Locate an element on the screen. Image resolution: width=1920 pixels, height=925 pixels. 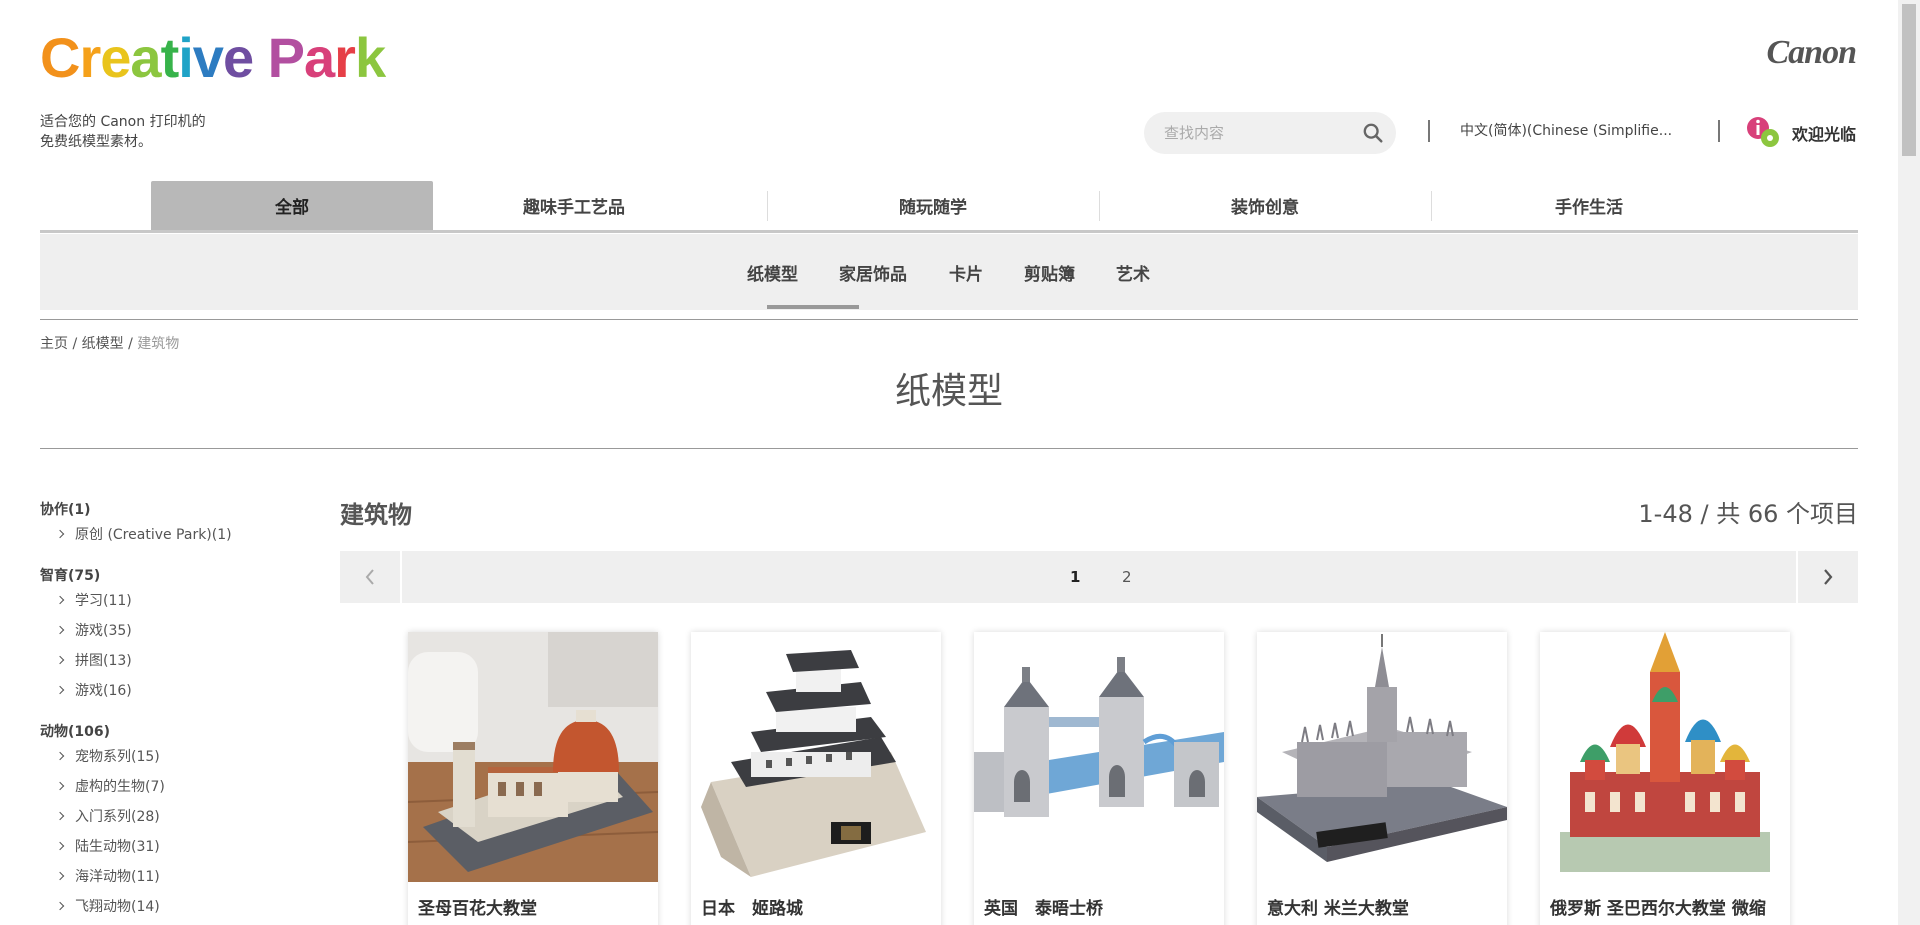
sidebar-item: 原创 (Creative Park)(1) is located at coordinates (170, 535).